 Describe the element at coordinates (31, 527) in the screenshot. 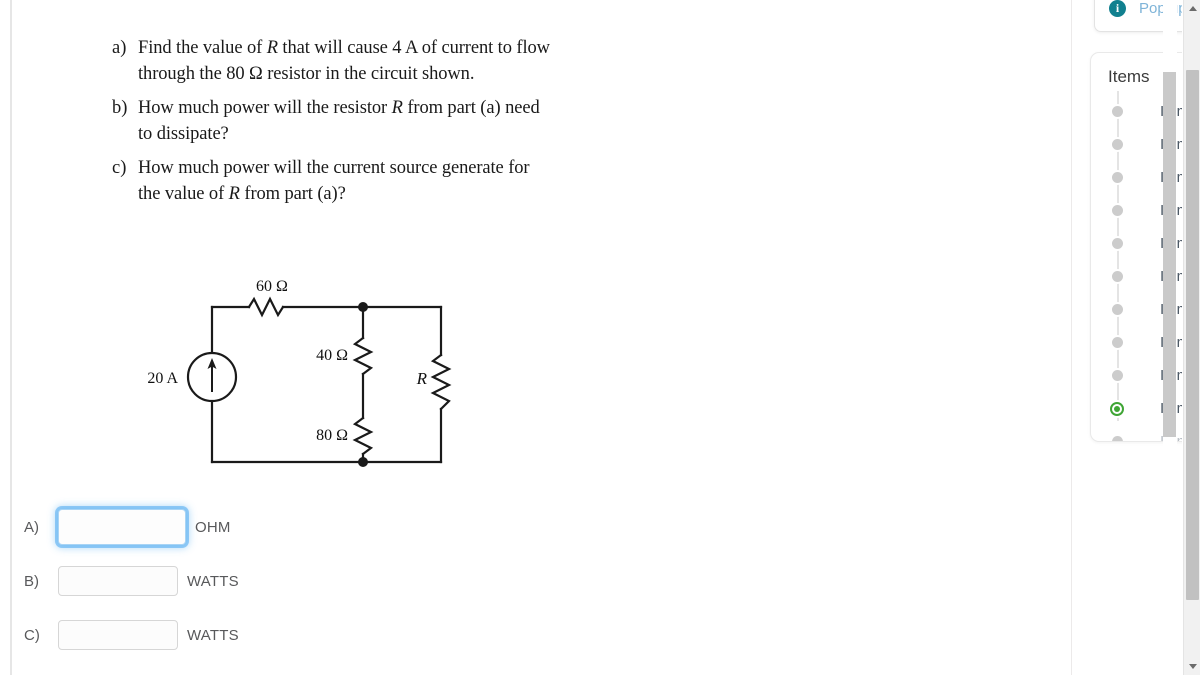

I see `answer-letter-a: A)` at that location.